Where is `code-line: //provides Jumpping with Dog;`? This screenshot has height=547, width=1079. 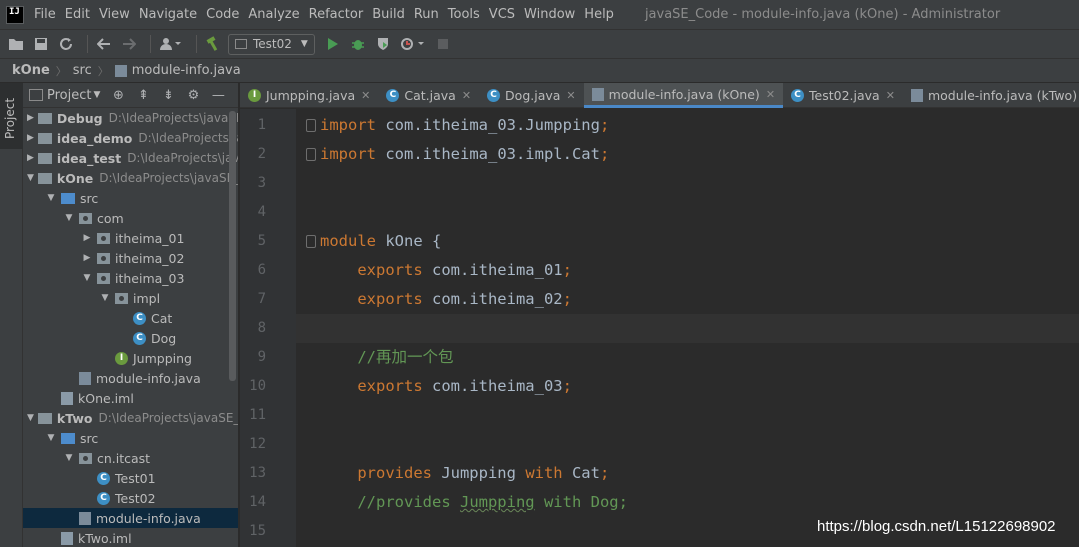
code-line: //provides Jumpping with Dog; is located at coordinates (687, 502).